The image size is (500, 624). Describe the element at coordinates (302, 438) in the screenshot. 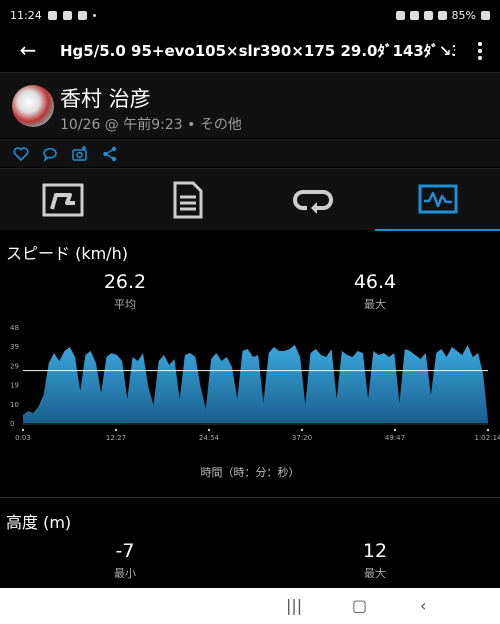

I see `x-tick-label: 37:20` at that location.